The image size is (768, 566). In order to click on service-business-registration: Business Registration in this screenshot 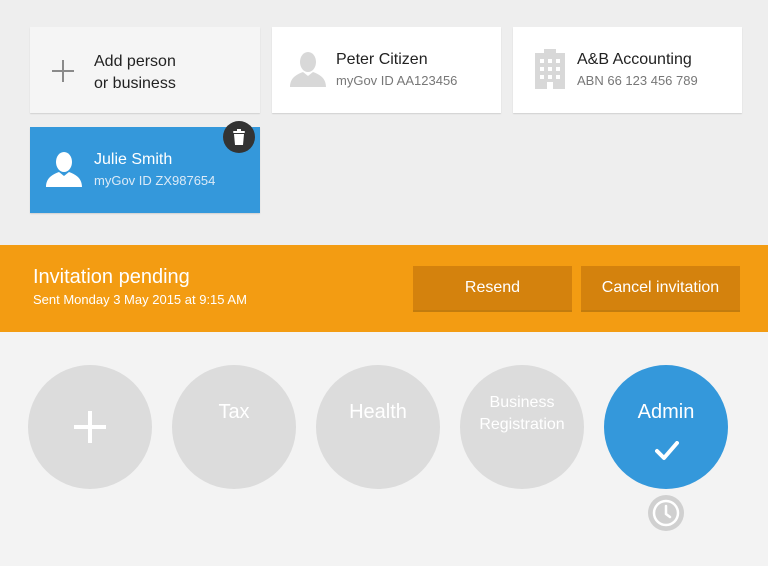, I will do `click(522, 427)`.